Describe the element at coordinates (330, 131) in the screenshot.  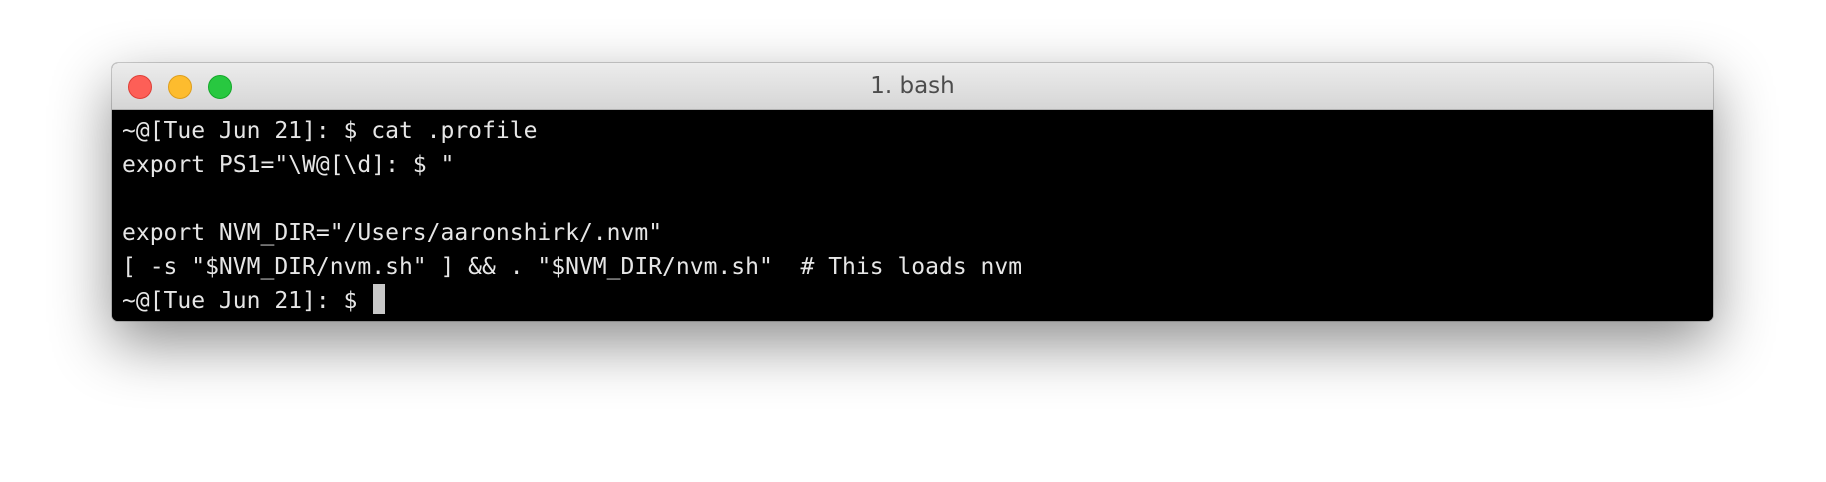
I see `terminal-line: ~@[Tue Jun 21]: $ cat .profile` at that location.